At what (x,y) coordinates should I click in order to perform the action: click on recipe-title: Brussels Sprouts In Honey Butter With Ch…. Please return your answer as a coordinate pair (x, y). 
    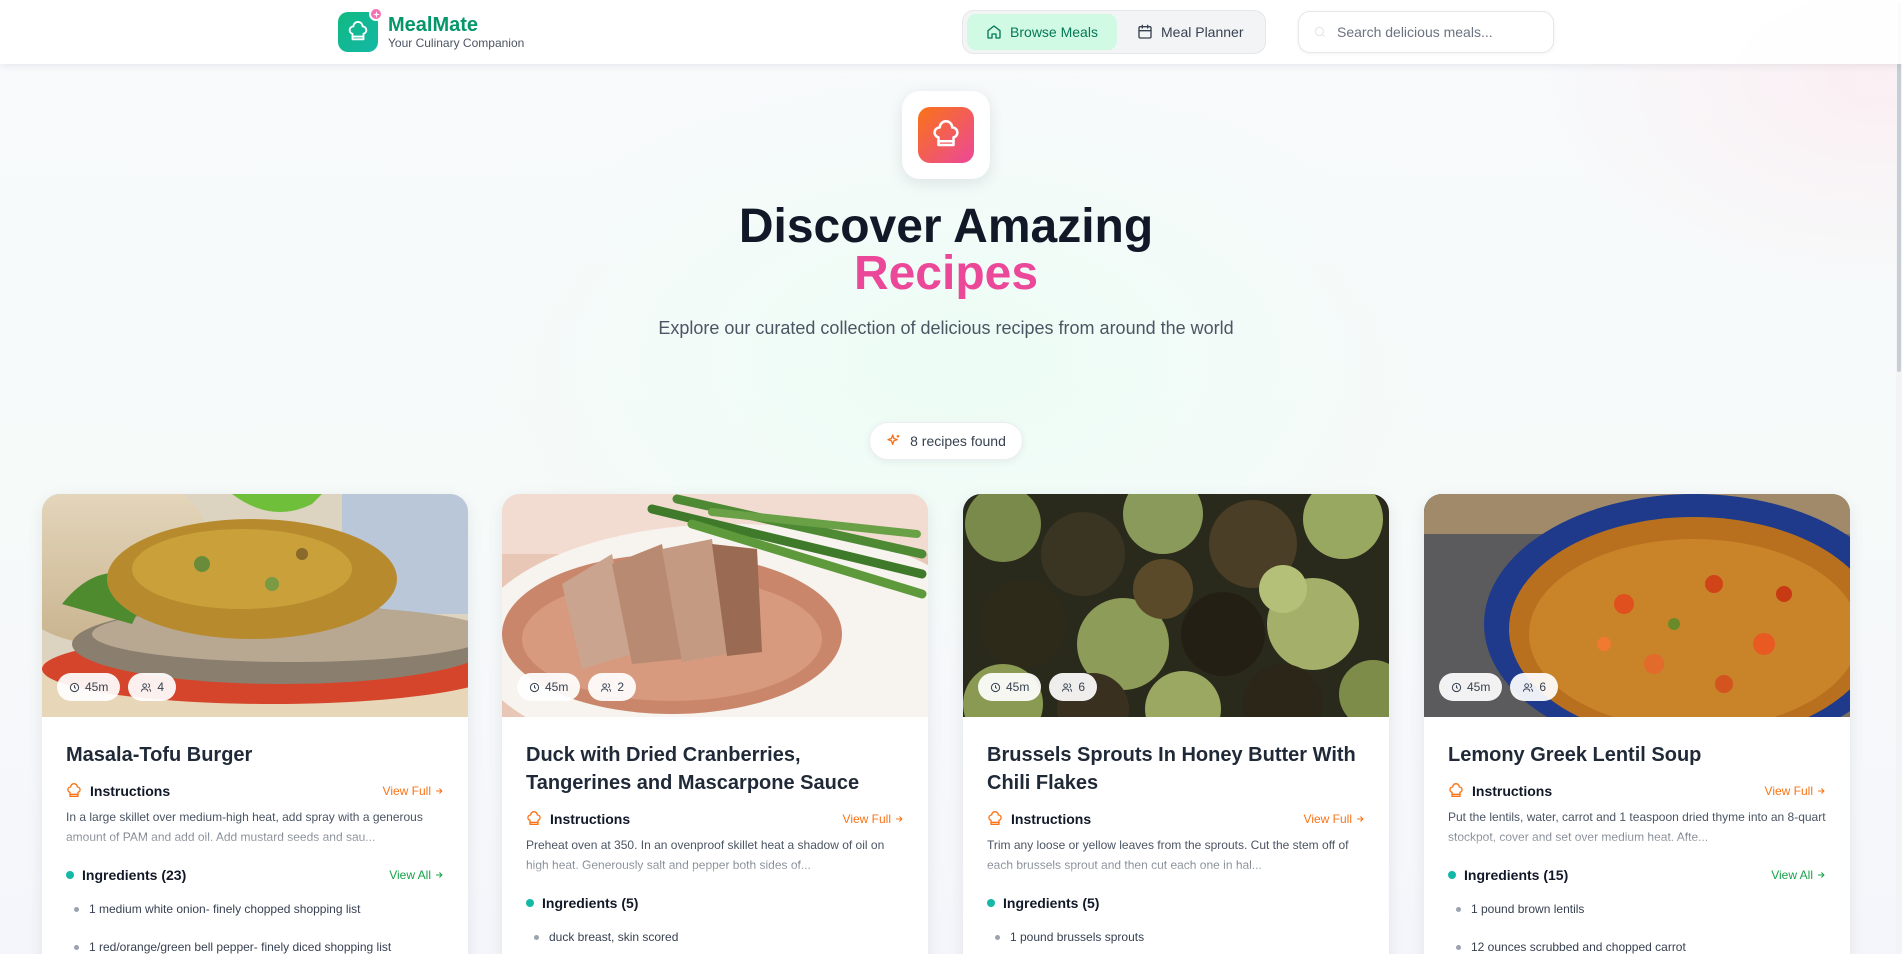
    Looking at the image, I should click on (1176, 769).